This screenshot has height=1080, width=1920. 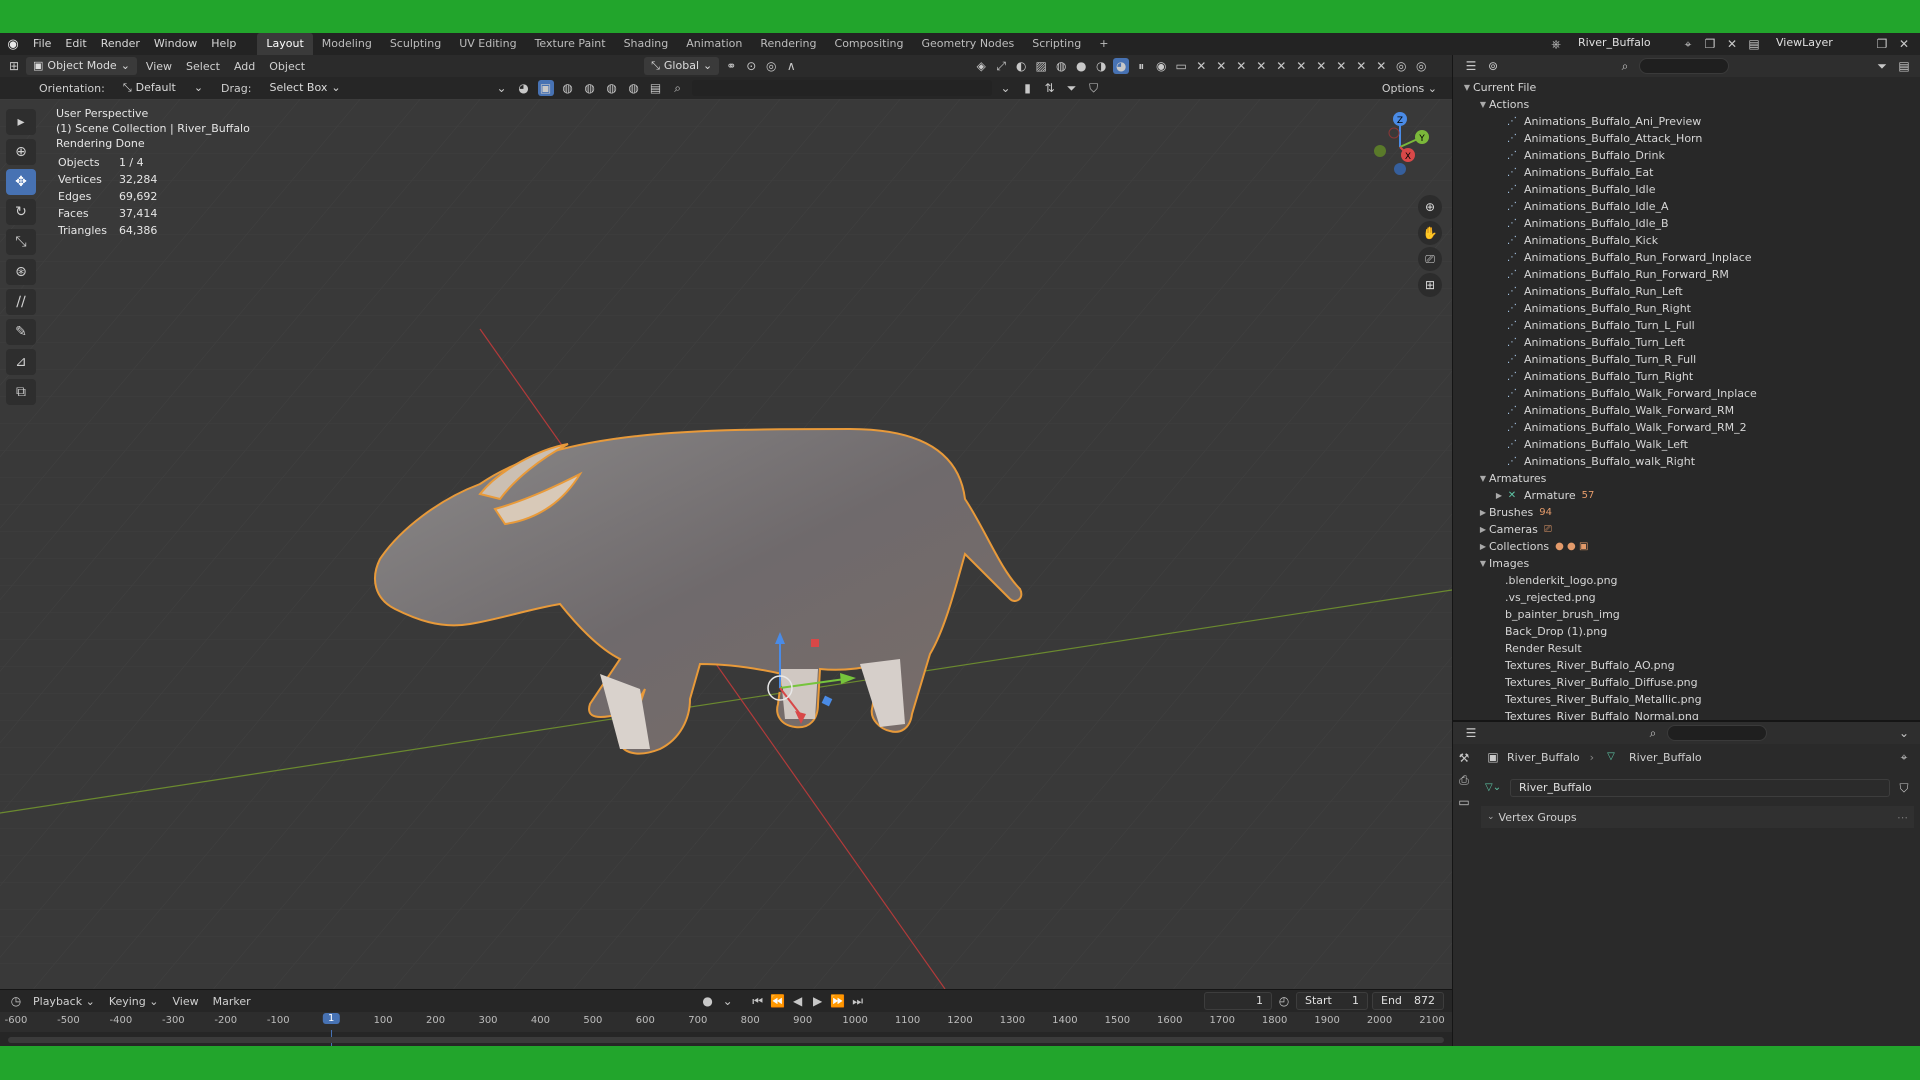 I want to click on transform-tool-icon: ⊛, so click(x=21, y=272).